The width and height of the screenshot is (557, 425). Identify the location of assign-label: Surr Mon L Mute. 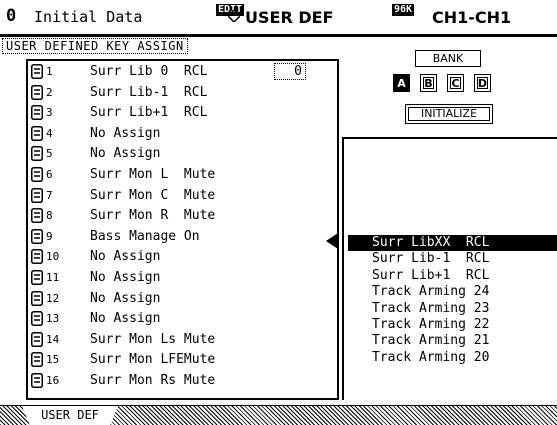
(153, 174).